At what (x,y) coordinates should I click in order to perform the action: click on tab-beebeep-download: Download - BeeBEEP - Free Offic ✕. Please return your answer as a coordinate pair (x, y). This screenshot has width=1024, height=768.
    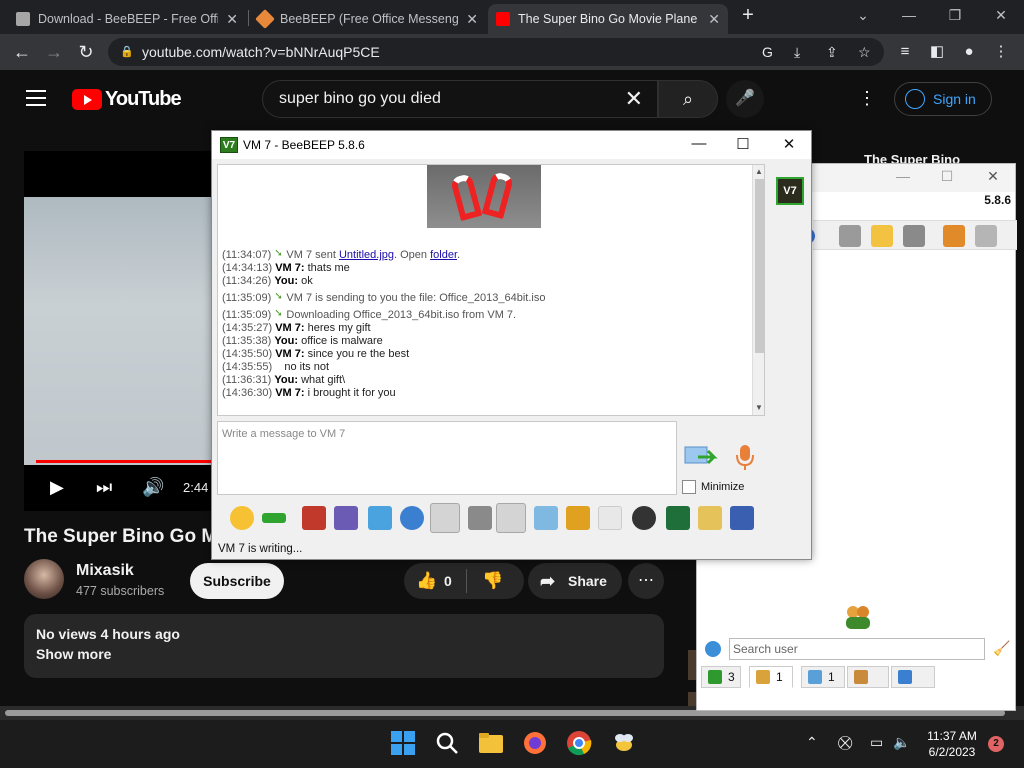
    Looking at the image, I should click on (127, 19).